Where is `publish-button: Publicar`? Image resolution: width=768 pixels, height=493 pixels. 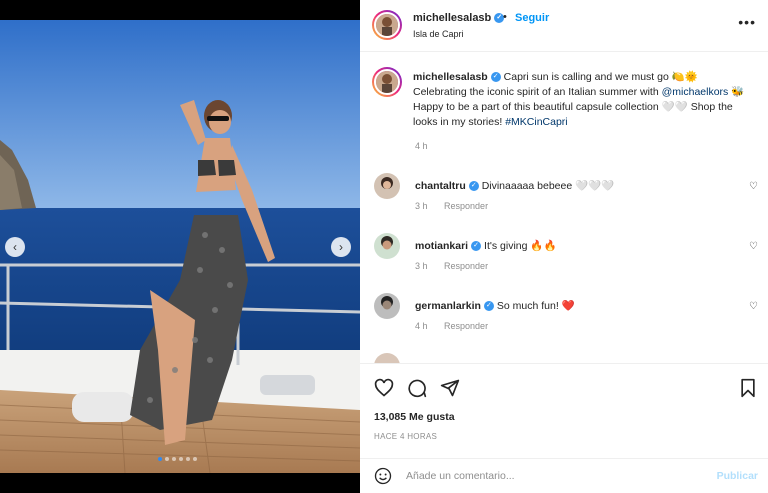
publish-button: Publicar is located at coordinates (737, 476).